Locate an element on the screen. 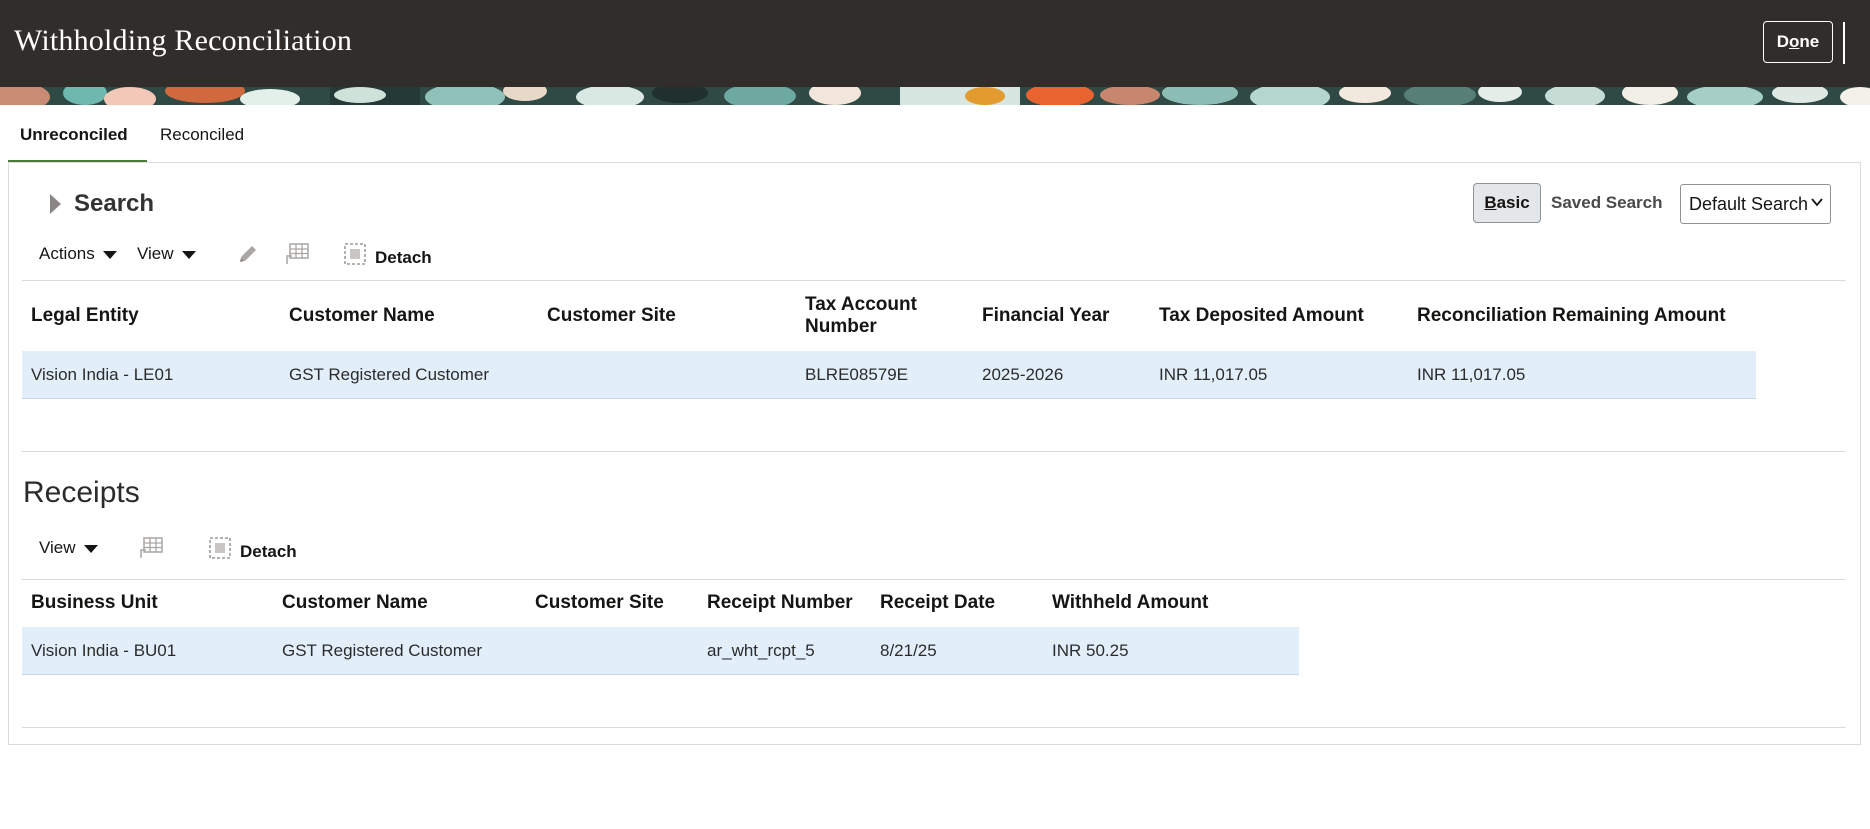 This screenshot has height=829, width=1870. cell-customer-name: GST Registered Customer is located at coordinates (389, 374).